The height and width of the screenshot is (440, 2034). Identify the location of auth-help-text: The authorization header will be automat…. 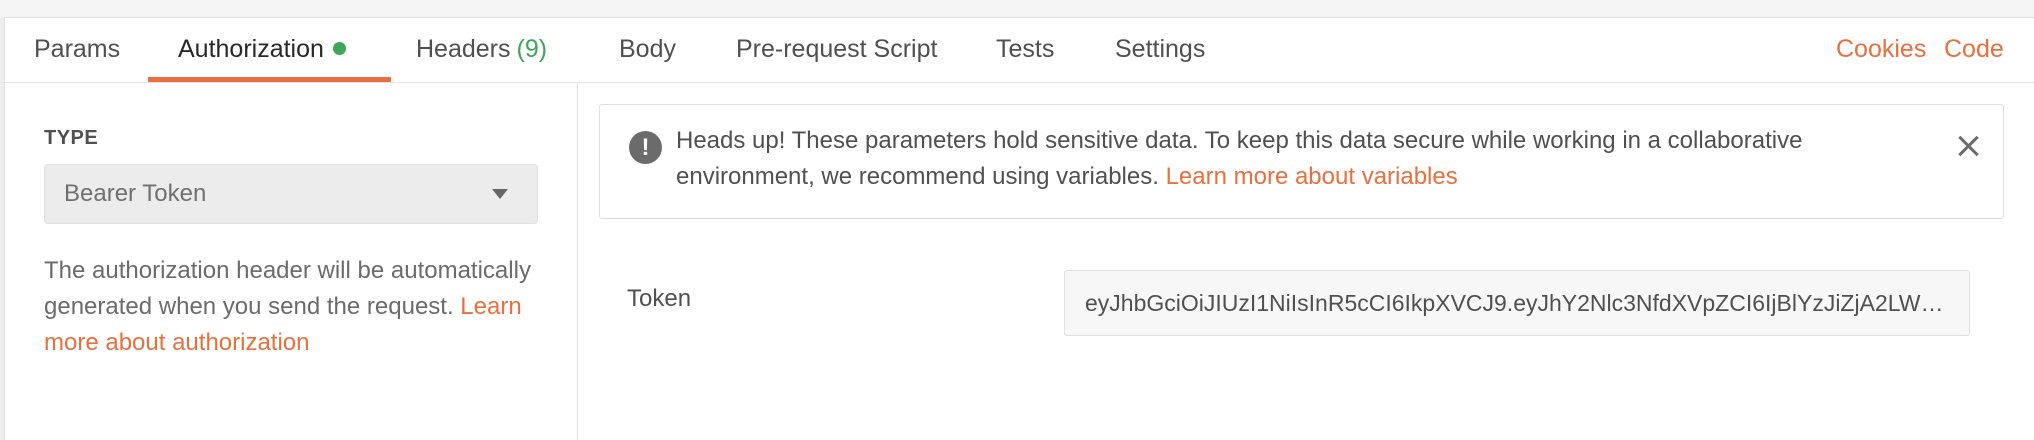
(304, 307).